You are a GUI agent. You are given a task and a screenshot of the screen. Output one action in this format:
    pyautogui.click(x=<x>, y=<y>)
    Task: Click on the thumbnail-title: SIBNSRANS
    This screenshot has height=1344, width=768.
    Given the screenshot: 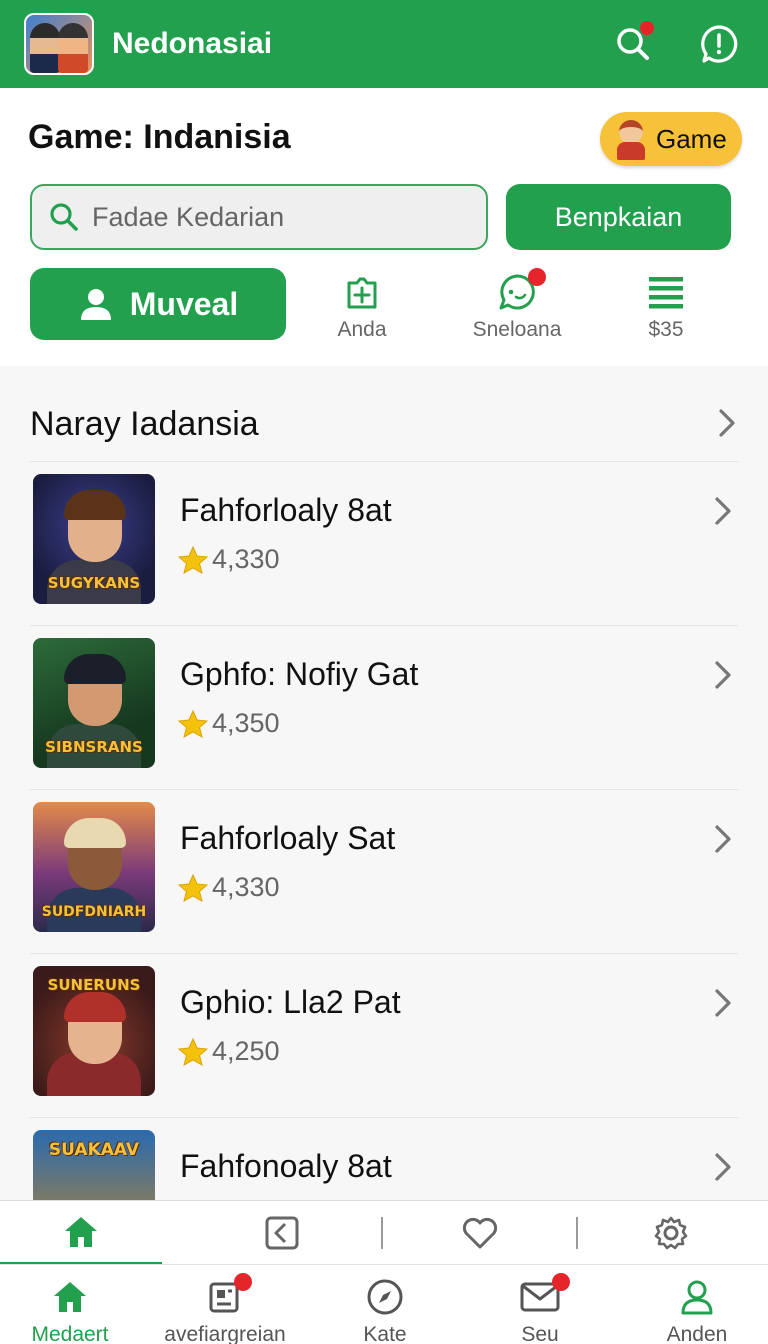 What is the action you would take?
    pyautogui.click(x=94, y=747)
    